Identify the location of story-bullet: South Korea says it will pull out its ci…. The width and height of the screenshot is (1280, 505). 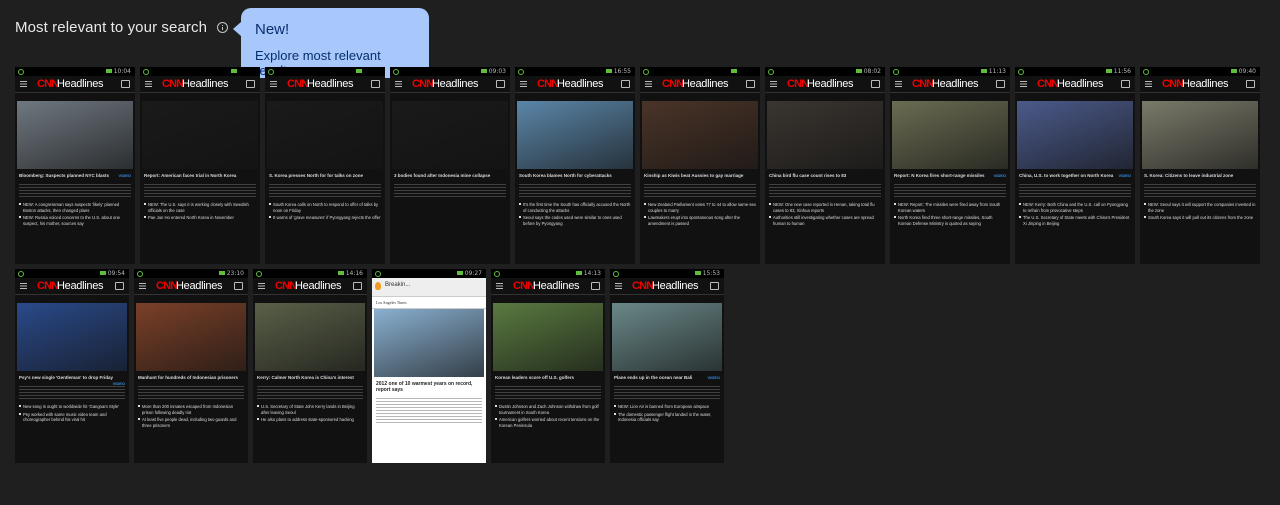
(1200, 218).